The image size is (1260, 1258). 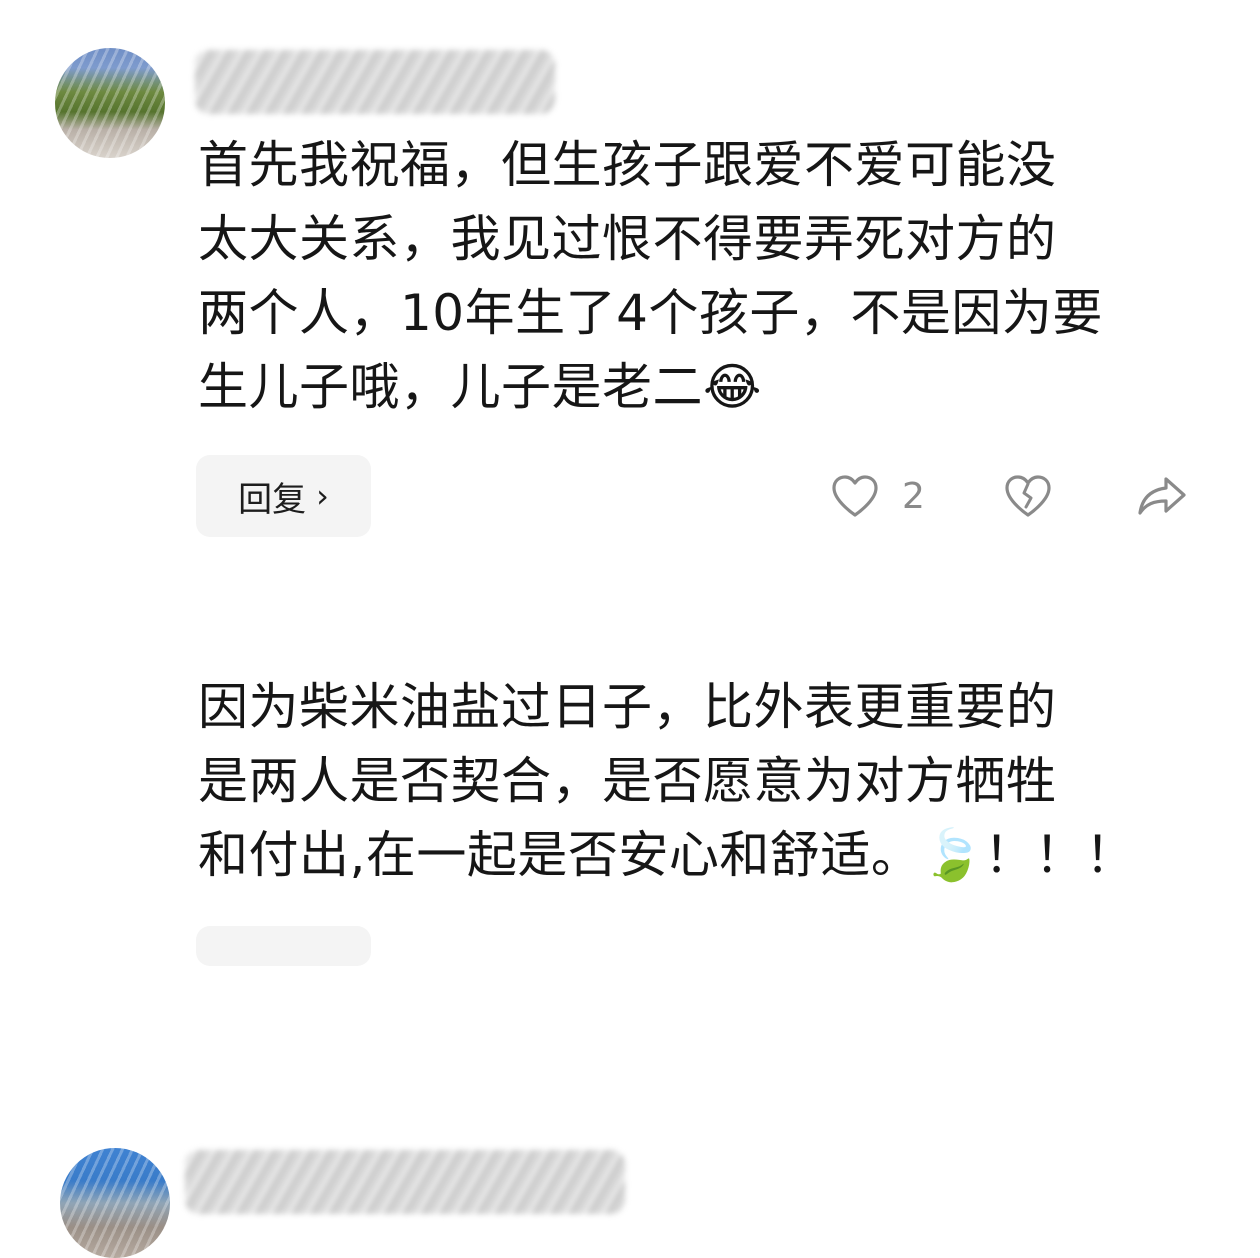 I want to click on broken-heart-icon, so click(x=1028, y=496).